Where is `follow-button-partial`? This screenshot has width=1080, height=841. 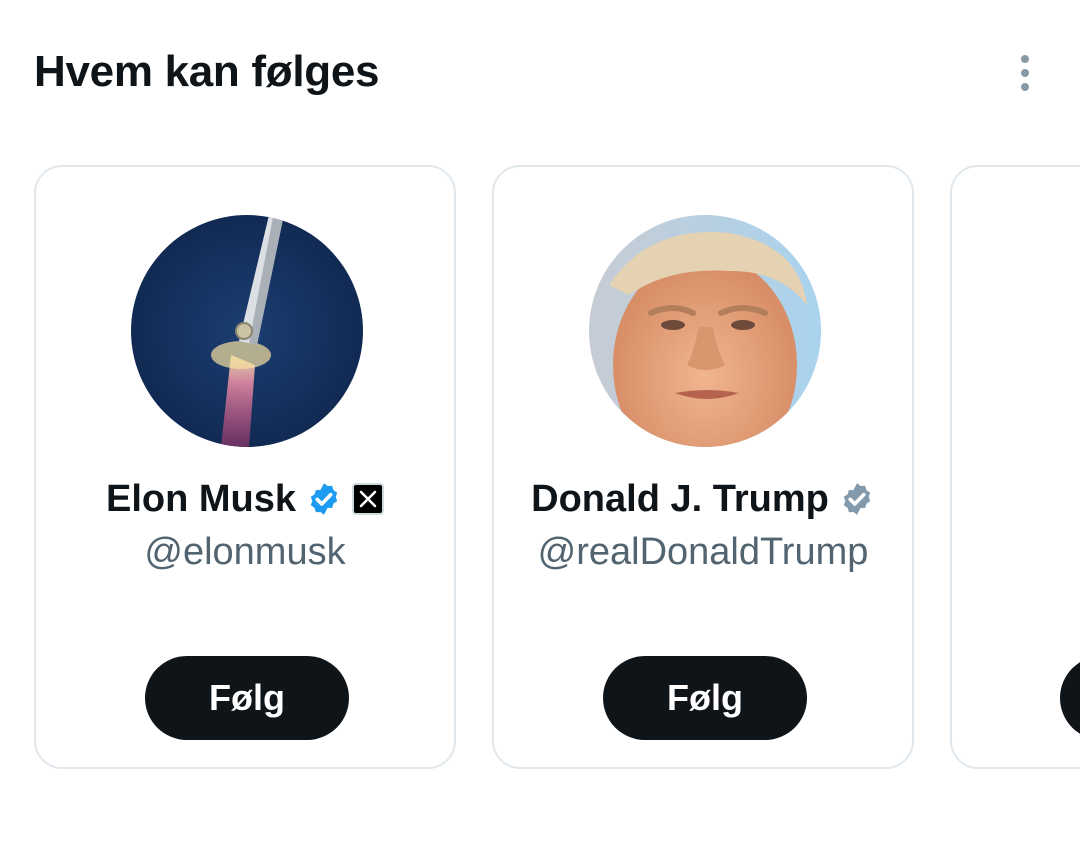
follow-button-partial is located at coordinates (1070, 698).